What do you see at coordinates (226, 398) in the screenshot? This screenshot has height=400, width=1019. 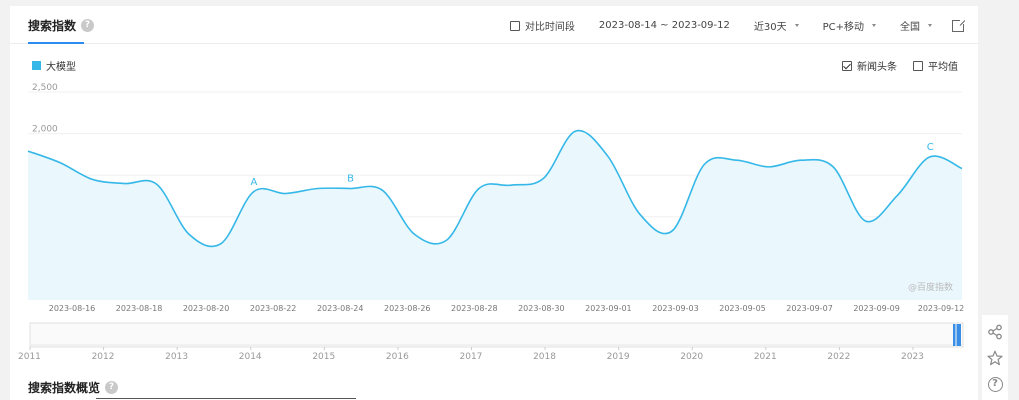 I see `overview-divider` at bounding box center [226, 398].